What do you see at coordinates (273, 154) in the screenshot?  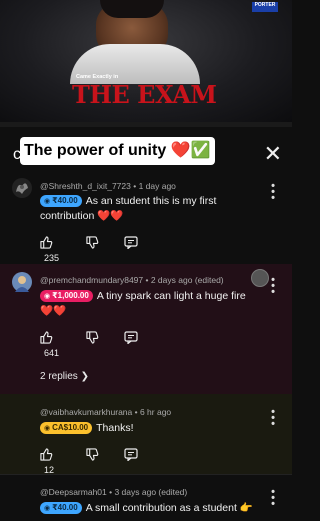 I see `close-icon: ✕` at bounding box center [273, 154].